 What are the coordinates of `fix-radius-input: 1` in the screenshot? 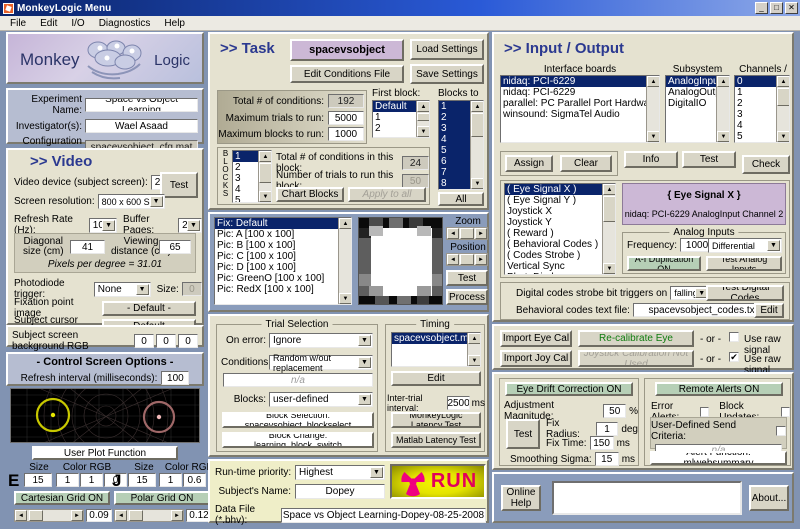 It's located at (607, 429).